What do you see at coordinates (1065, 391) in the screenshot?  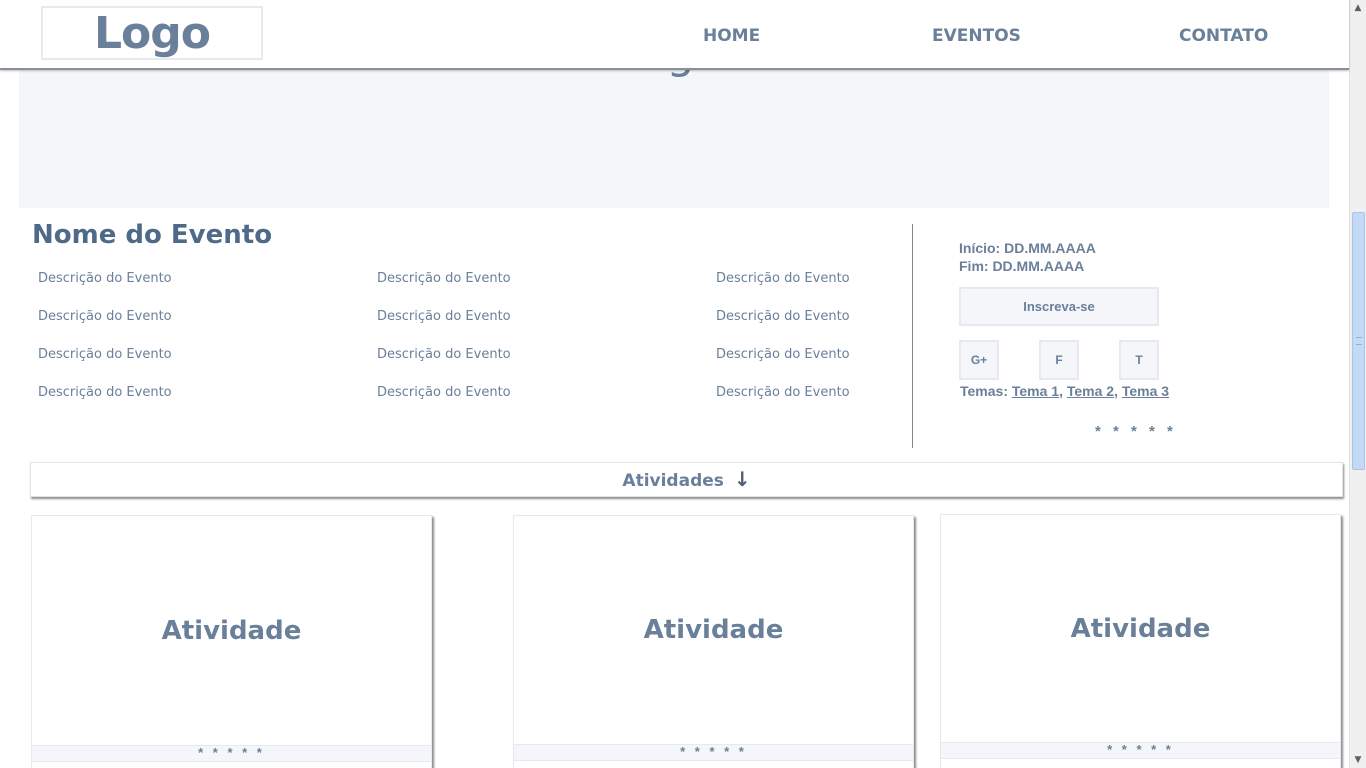 I see `event-themes: Temas: Tema 1, Tema 2, Tema 3` at bounding box center [1065, 391].